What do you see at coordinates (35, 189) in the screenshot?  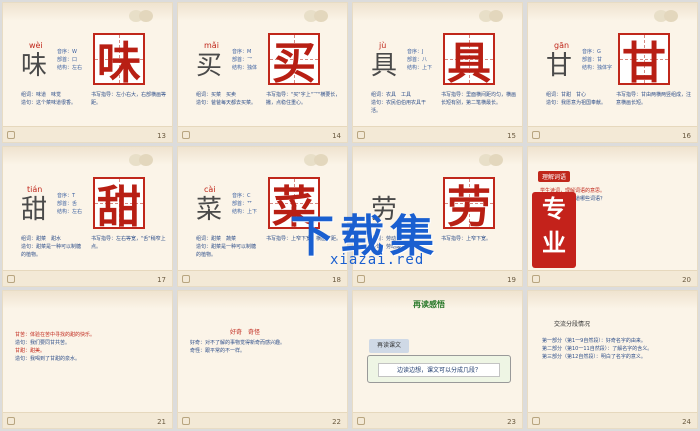 I see `pinyin: tián` at bounding box center [35, 189].